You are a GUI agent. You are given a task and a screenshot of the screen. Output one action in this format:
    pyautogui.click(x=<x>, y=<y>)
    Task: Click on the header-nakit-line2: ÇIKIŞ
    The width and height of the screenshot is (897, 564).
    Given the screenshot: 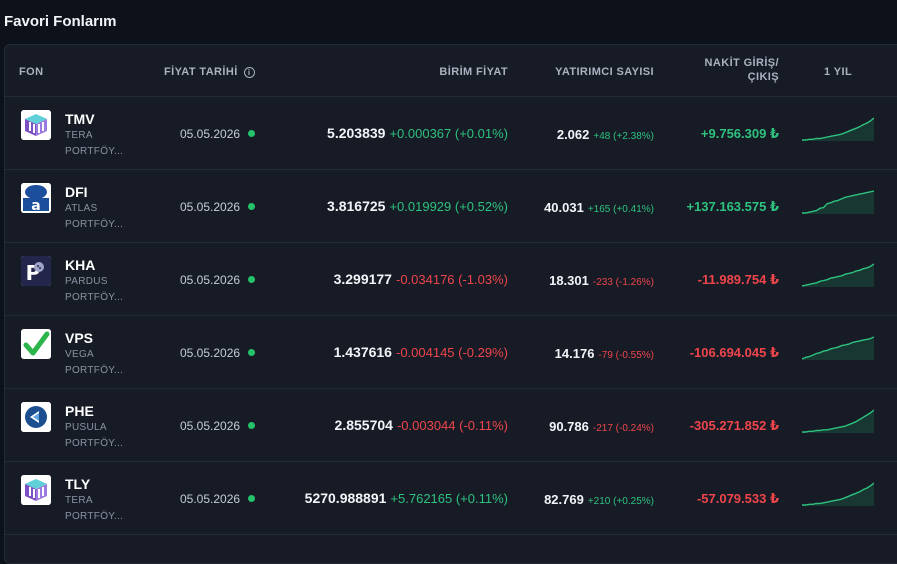 What is the action you would take?
    pyautogui.click(x=763, y=77)
    